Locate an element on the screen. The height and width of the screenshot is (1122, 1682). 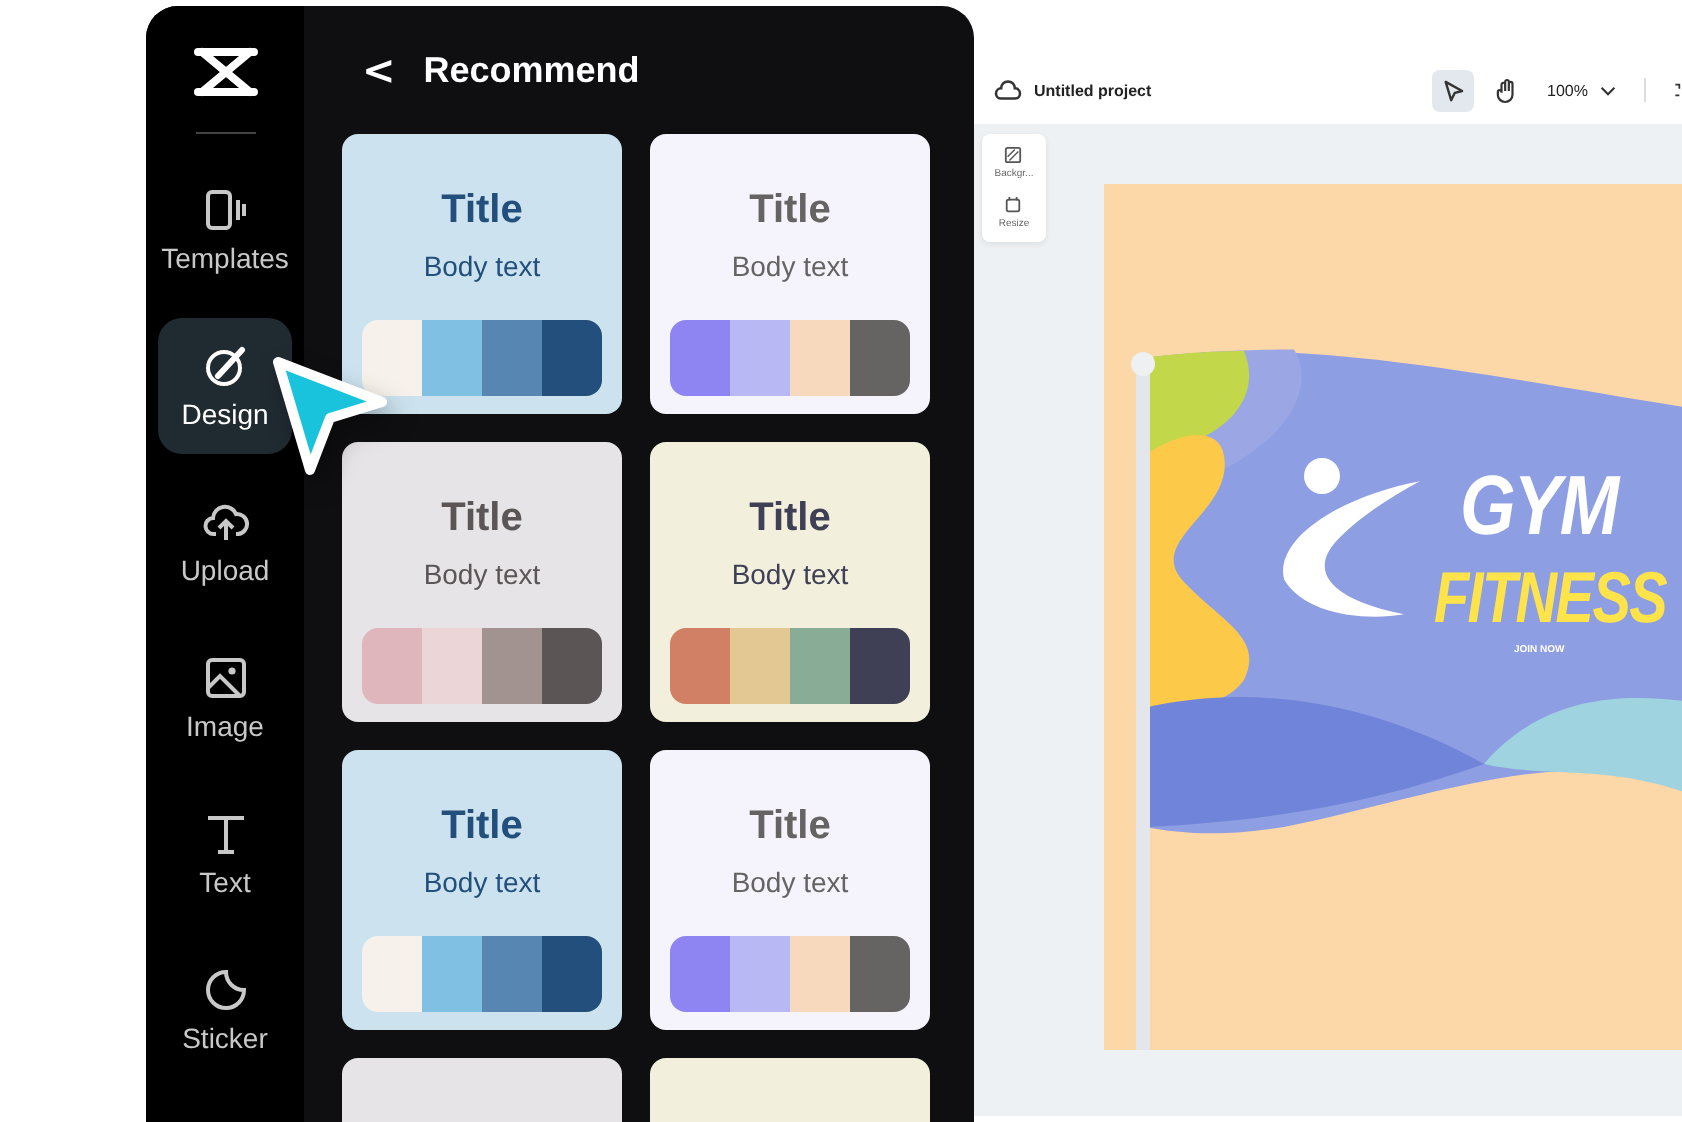
cloud-icon is located at coordinates (1008, 90).